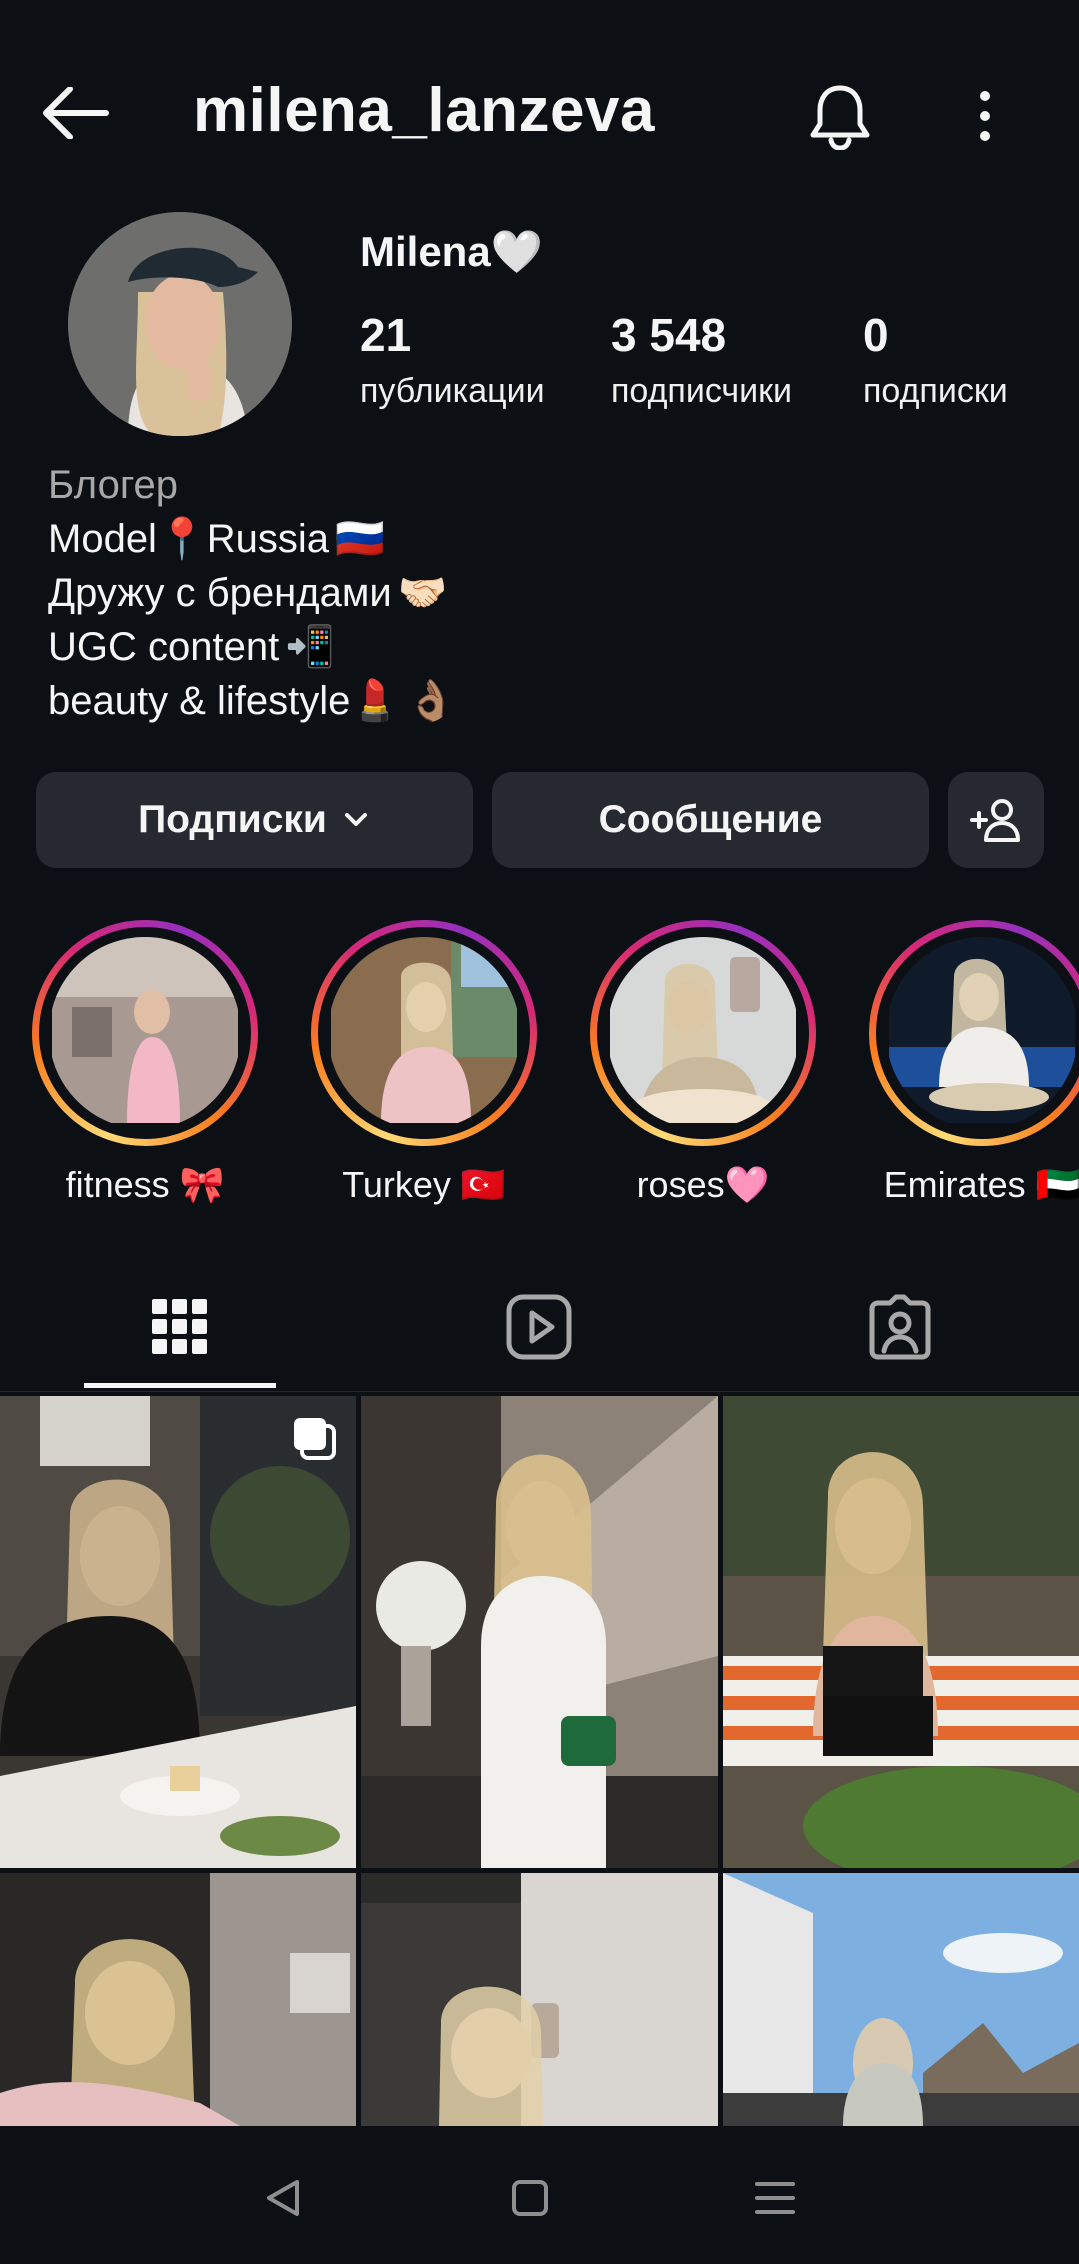 The width and height of the screenshot is (1079, 2264). What do you see at coordinates (180, 1385) in the screenshot?
I see `active-tab-indicator` at bounding box center [180, 1385].